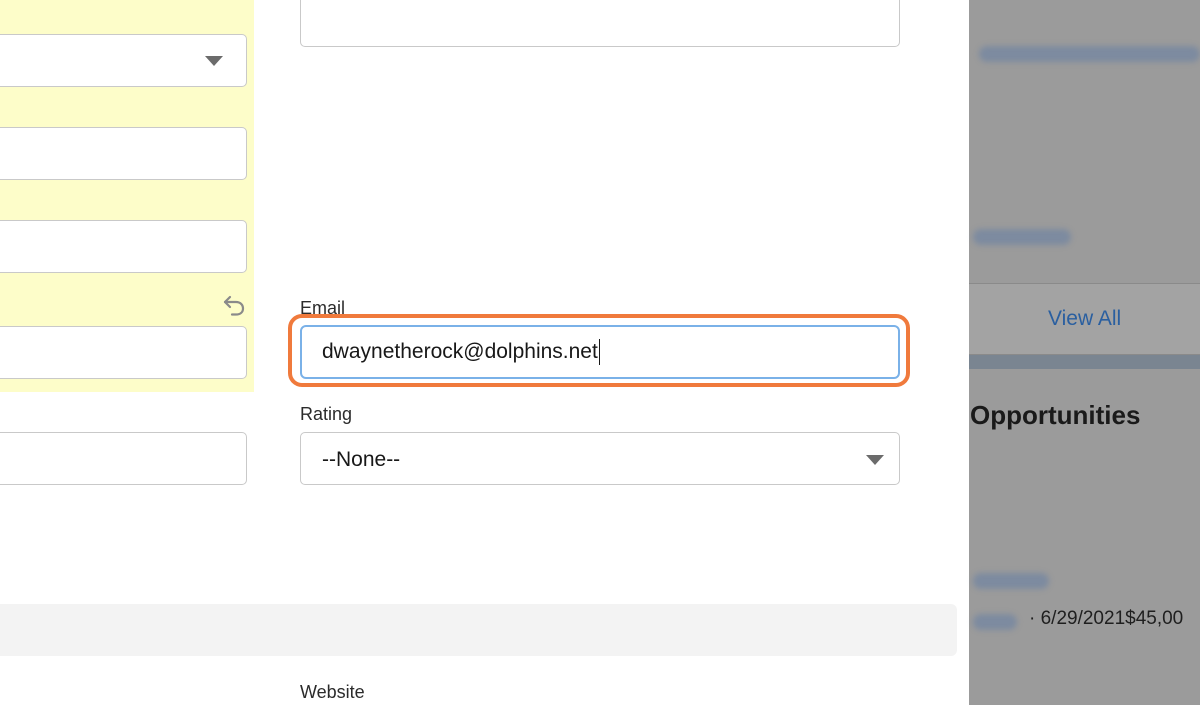 This screenshot has width=1200, height=705. I want to click on website-label: Website, so click(332, 692).